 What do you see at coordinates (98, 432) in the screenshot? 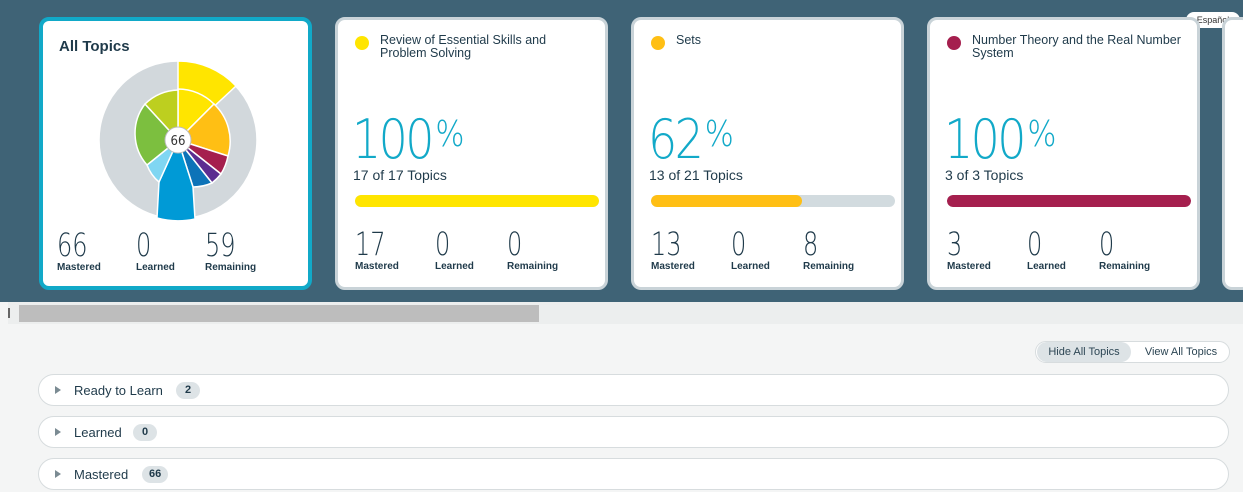
I see `section-label: Learned` at bounding box center [98, 432].